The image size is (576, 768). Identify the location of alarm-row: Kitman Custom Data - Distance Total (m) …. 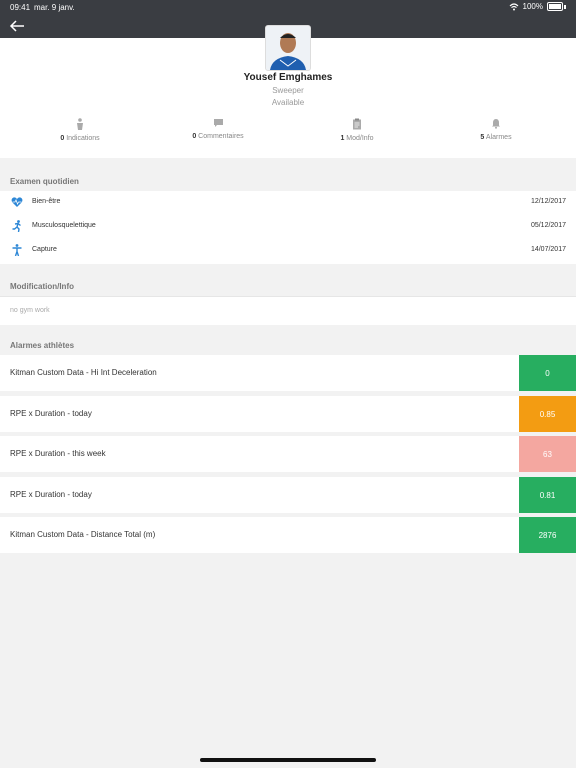
(288, 535).